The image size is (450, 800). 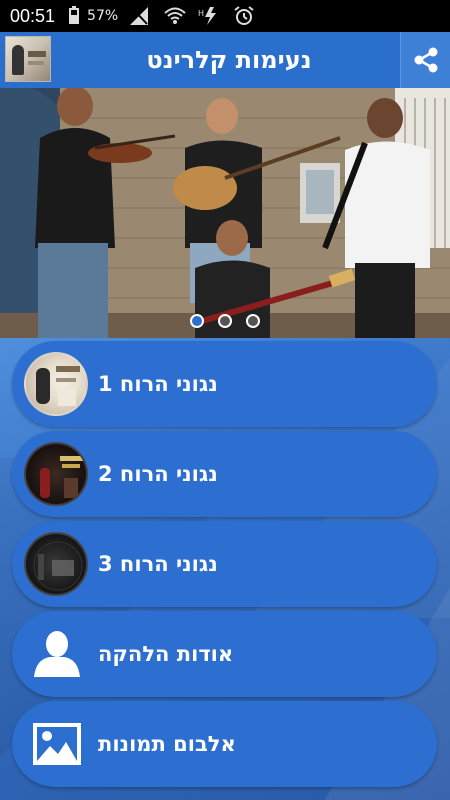 I want to click on wifi-icon, so click(x=175, y=15).